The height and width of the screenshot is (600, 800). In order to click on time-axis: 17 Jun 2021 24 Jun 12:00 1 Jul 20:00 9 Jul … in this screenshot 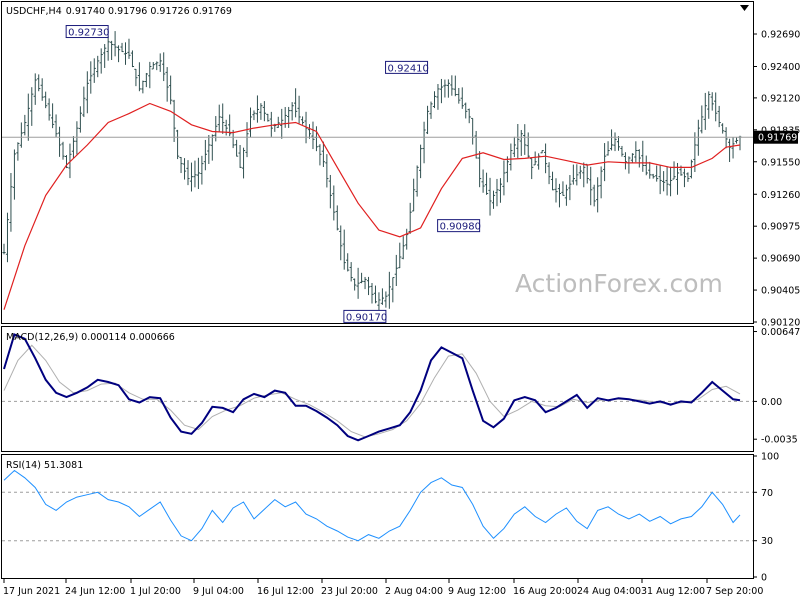, I will do `click(383, 587)`.